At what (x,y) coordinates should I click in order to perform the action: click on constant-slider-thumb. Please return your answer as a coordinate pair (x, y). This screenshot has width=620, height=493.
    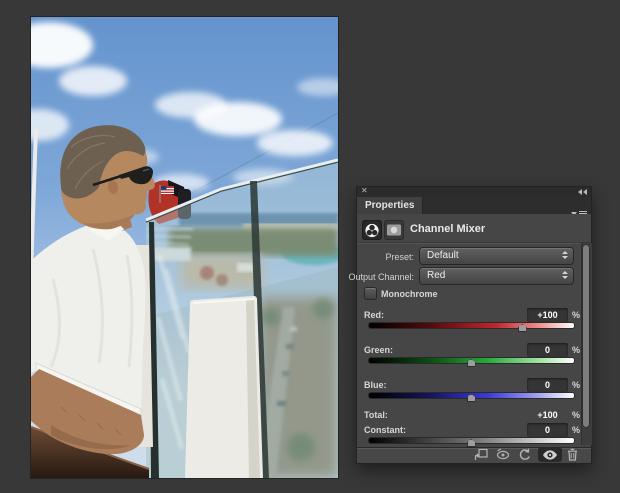
    Looking at the image, I should click on (471, 443).